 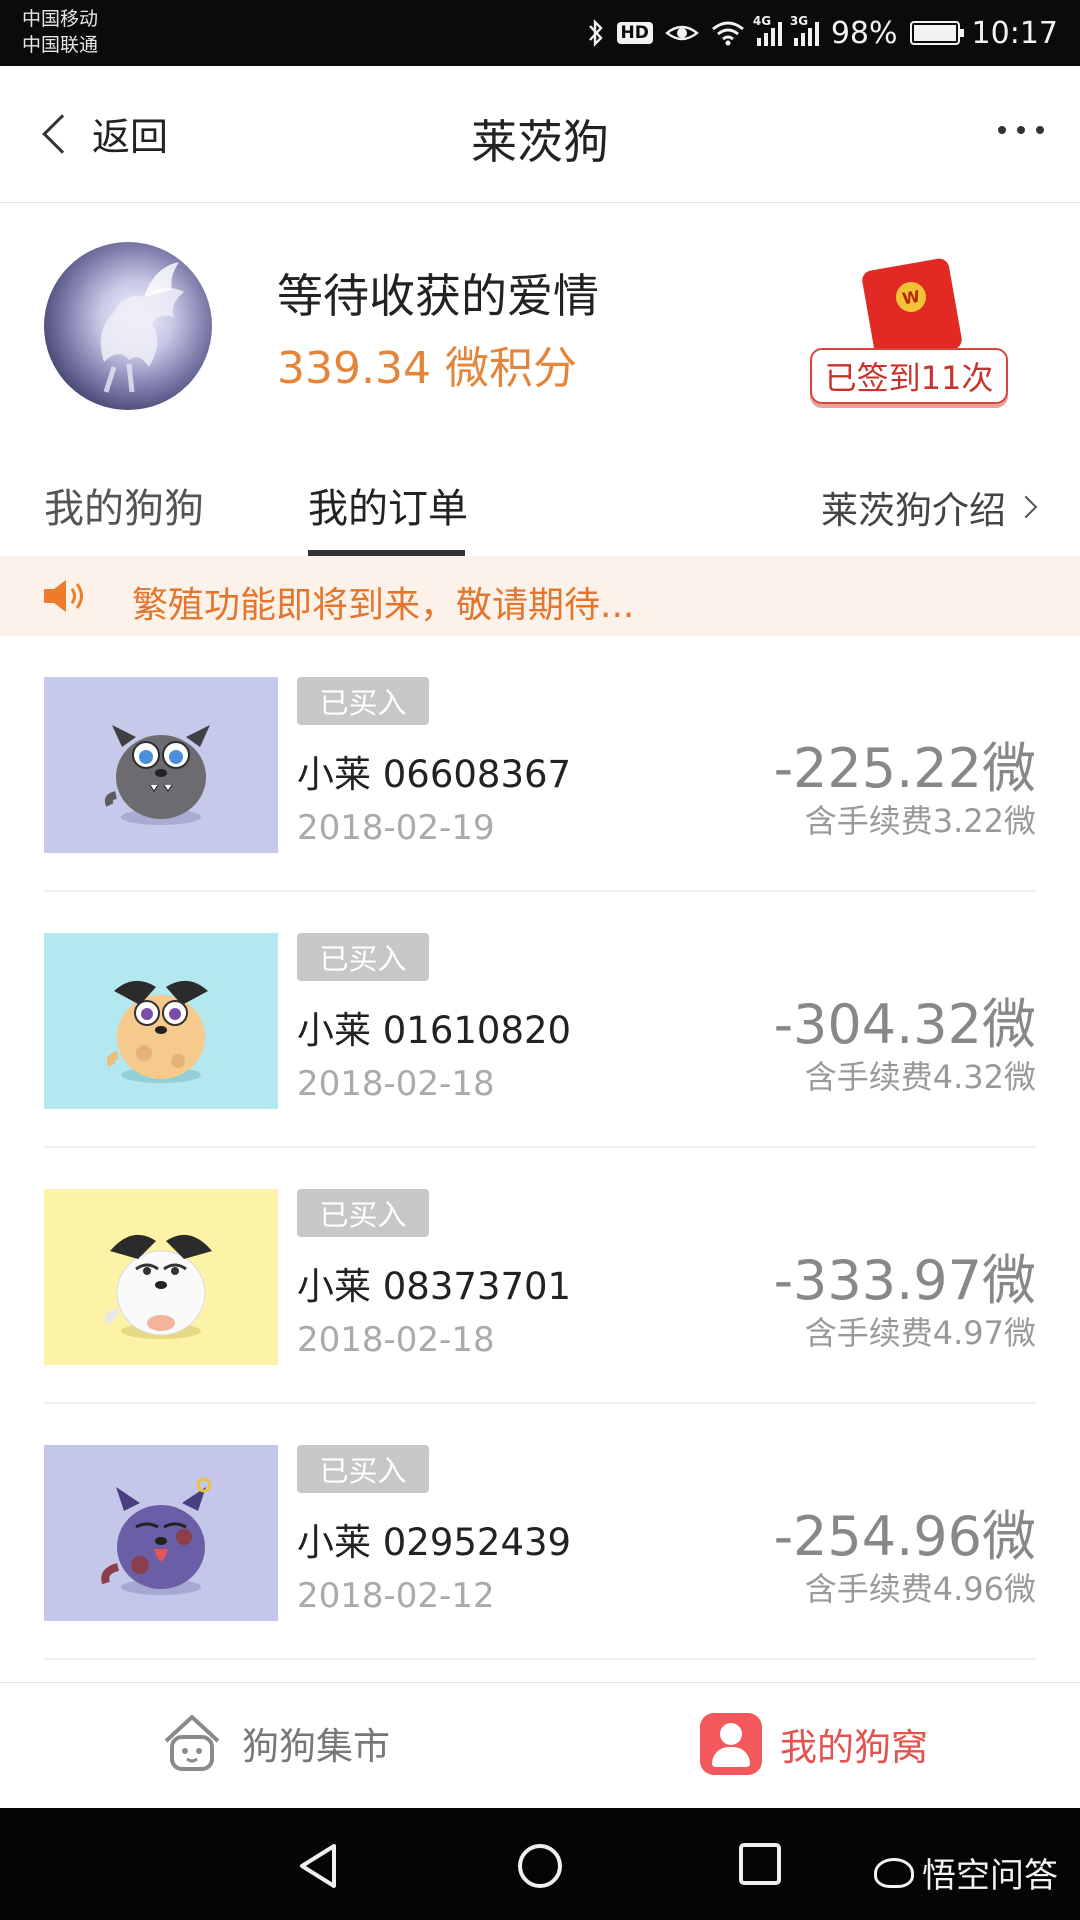 I want to click on intro-link-label: 莱茨狗介绍, so click(x=913, y=510).